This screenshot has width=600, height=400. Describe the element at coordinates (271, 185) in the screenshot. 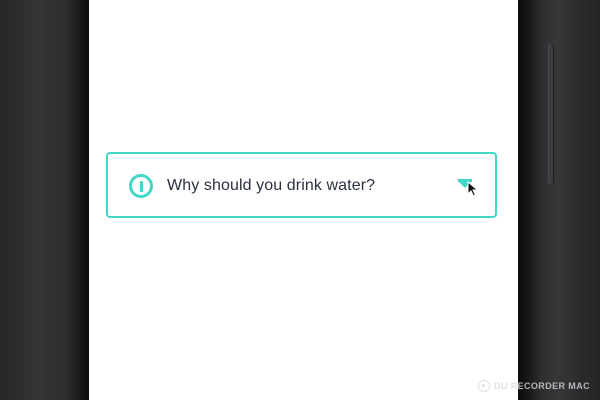

I see `faq-question: Why should you drink water?` at that location.